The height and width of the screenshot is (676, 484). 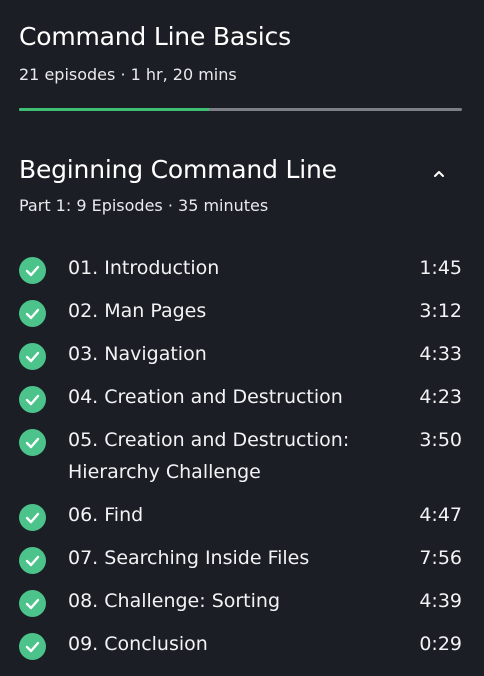 I want to click on episode-duration: 3:12, so click(x=440, y=311).